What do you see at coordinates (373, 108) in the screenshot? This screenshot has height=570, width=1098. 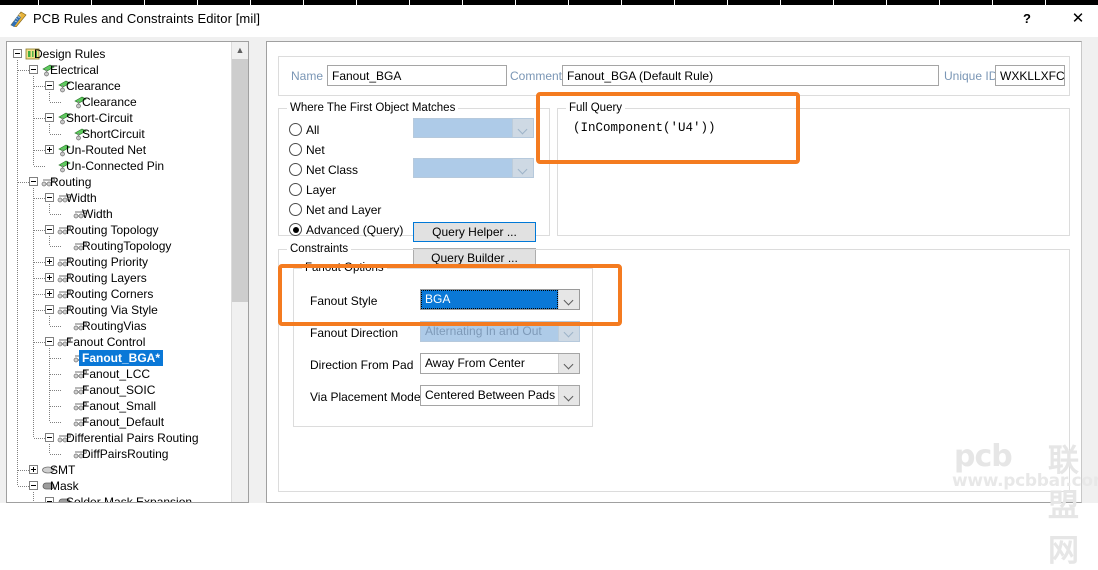 I see `where-group-title: Where The First Object Matches` at bounding box center [373, 108].